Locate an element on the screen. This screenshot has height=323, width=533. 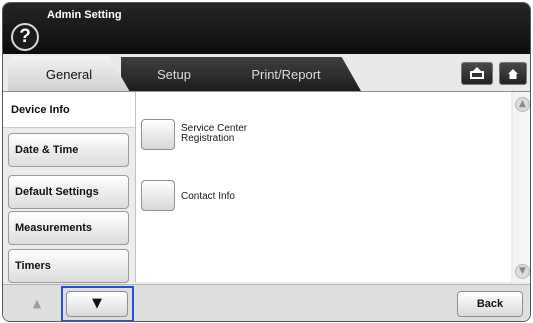
contact-info-label: Contact Info is located at coordinates (208, 196).